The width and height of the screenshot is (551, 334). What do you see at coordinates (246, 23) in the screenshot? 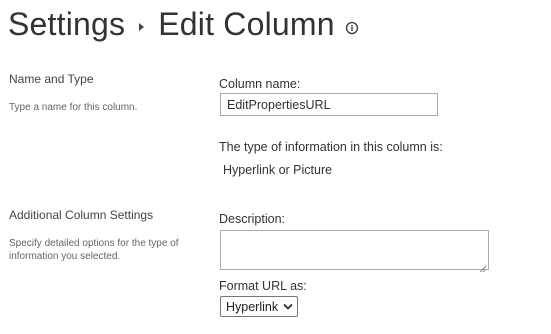
I see `page-title: Edit Column` at bounding box center [246, 23].